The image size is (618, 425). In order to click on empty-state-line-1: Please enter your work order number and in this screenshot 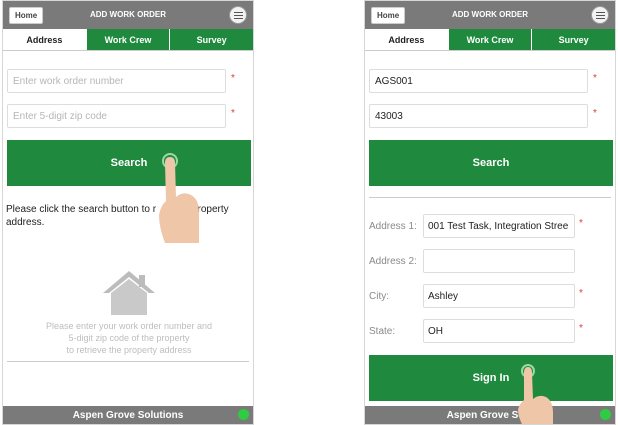, I will do `click(129, 326)`.